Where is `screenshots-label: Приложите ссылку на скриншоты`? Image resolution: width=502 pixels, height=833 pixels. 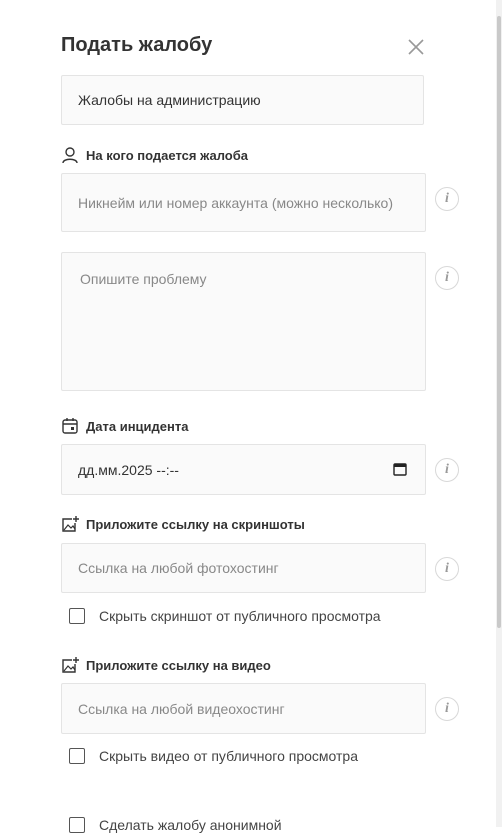
screenshots-label: Приложите ссылку на скриншоты is located at coordinates (183, 524).